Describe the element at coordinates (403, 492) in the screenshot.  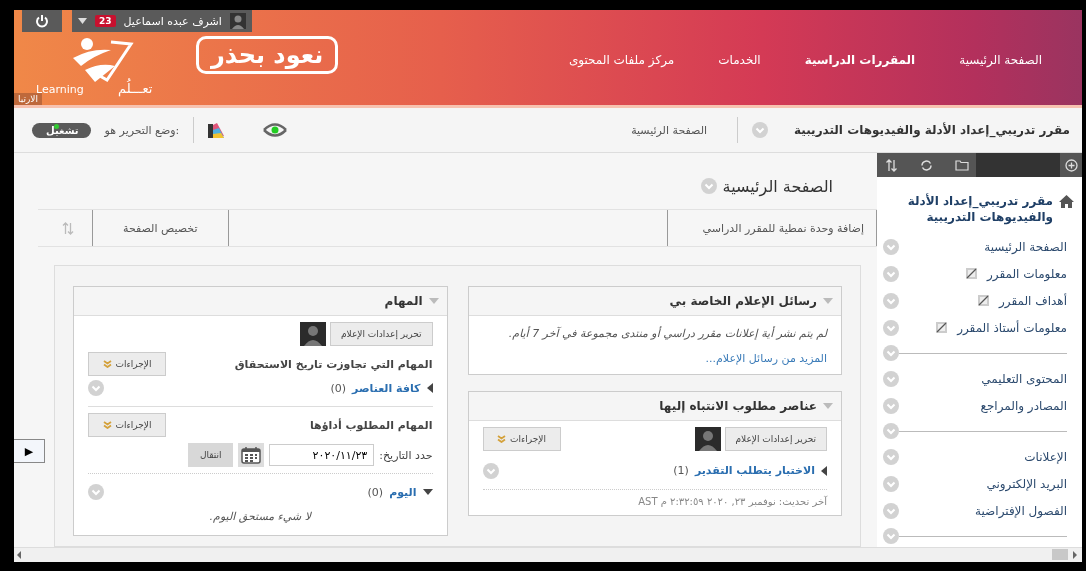
I see `group-link: اليوم` at that location.